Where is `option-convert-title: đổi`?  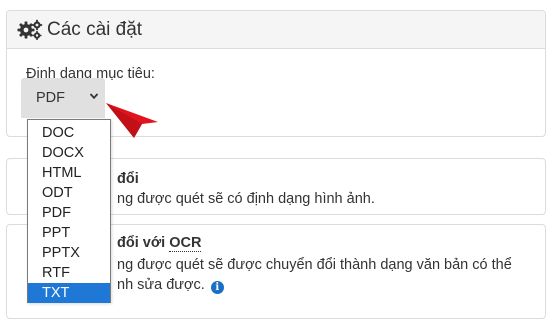
option-convert-title: đổi is located at coordinates (128, 179).